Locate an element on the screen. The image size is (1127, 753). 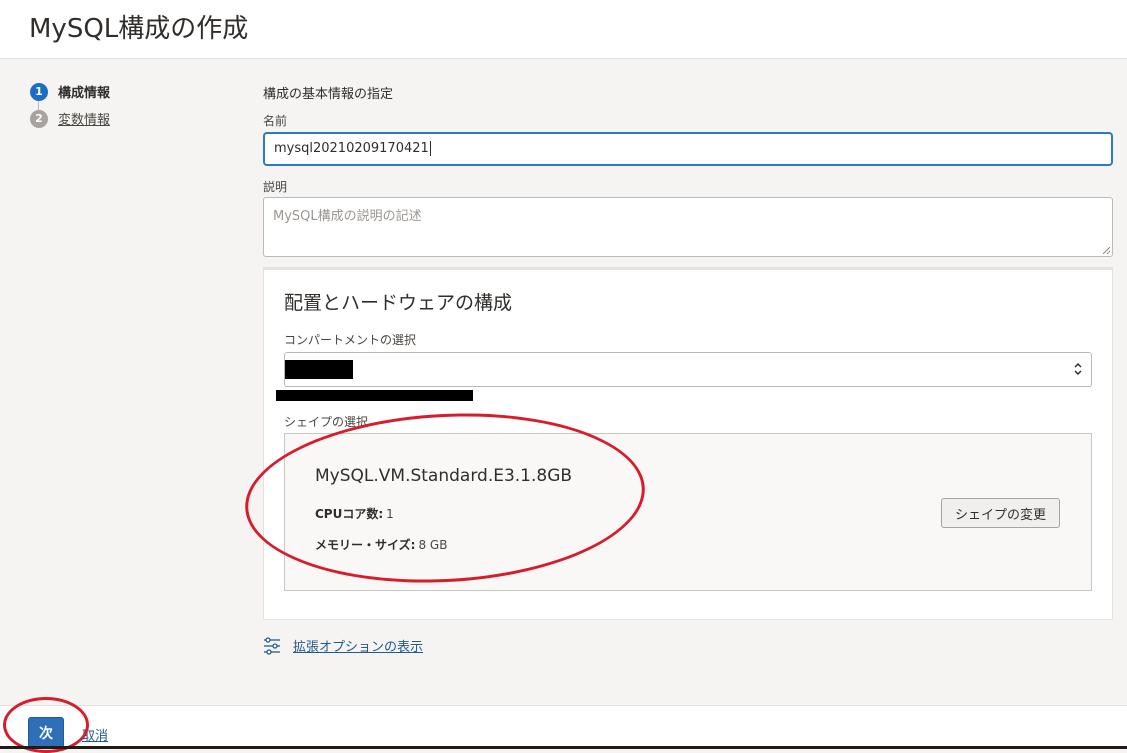
text-caret is located at coordinates (430, 148).